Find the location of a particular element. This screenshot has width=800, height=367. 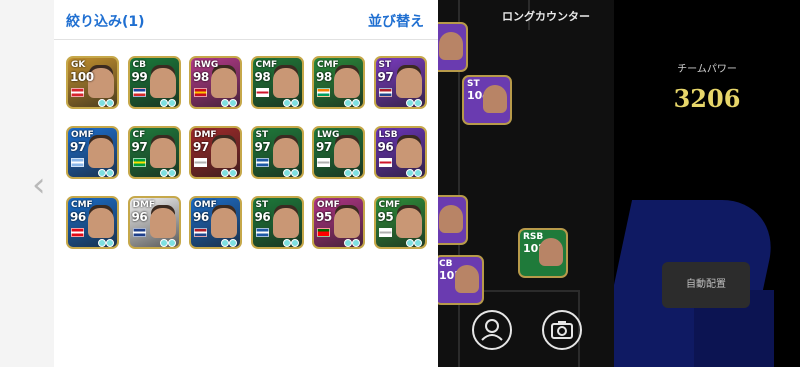

position-label: CF is located at coordinates (139, 135).